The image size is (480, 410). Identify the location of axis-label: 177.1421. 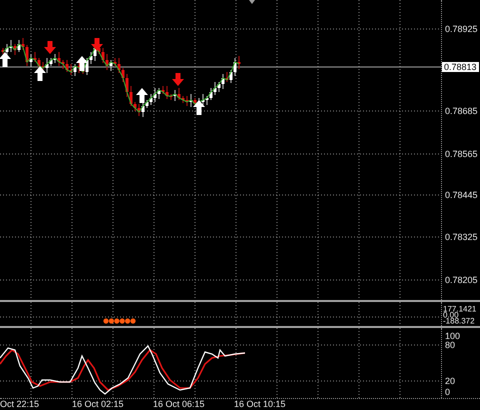
(459, 308).